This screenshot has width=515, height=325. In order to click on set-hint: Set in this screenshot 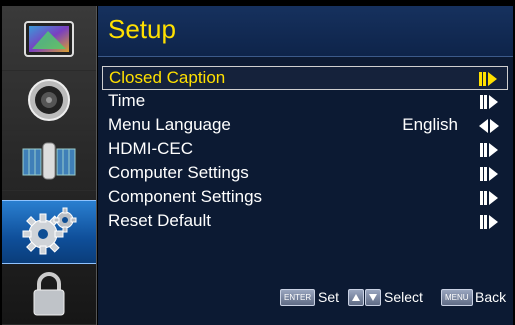, I will do `click(329, 297)`.